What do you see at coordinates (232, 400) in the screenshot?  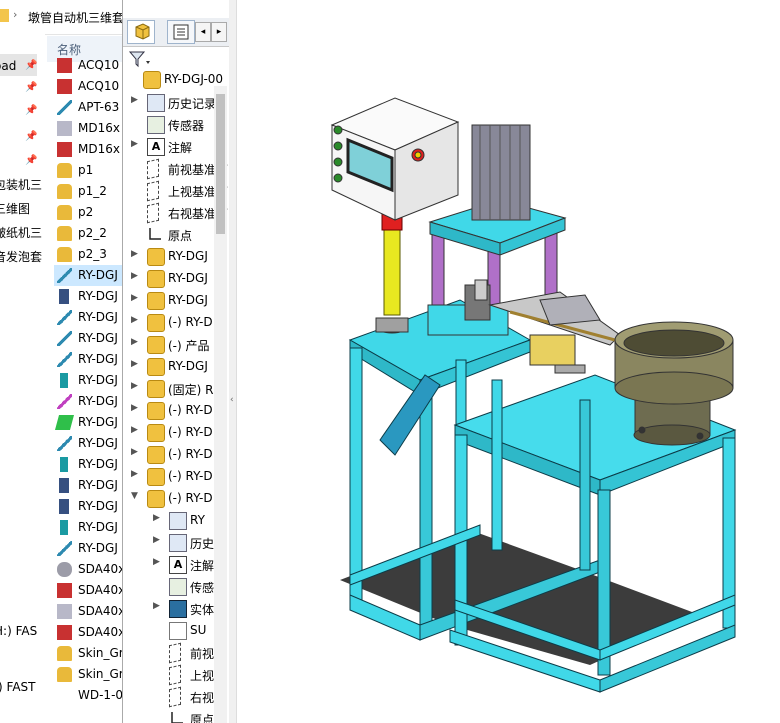 I see `collapse-arrow-icon: ‹` at bounding box center [232, 400].